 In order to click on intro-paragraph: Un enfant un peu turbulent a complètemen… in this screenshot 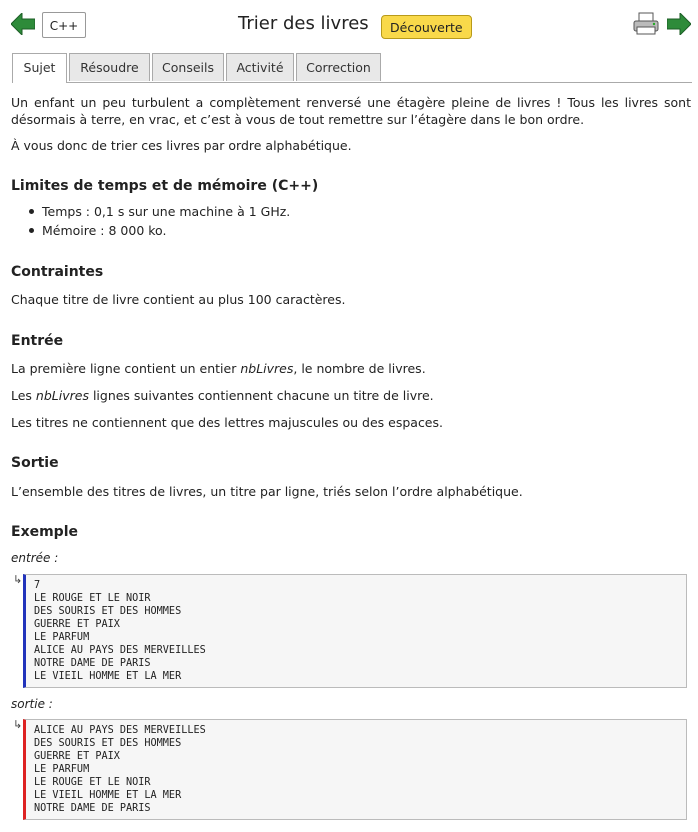, I will do `click(351, 111)`.